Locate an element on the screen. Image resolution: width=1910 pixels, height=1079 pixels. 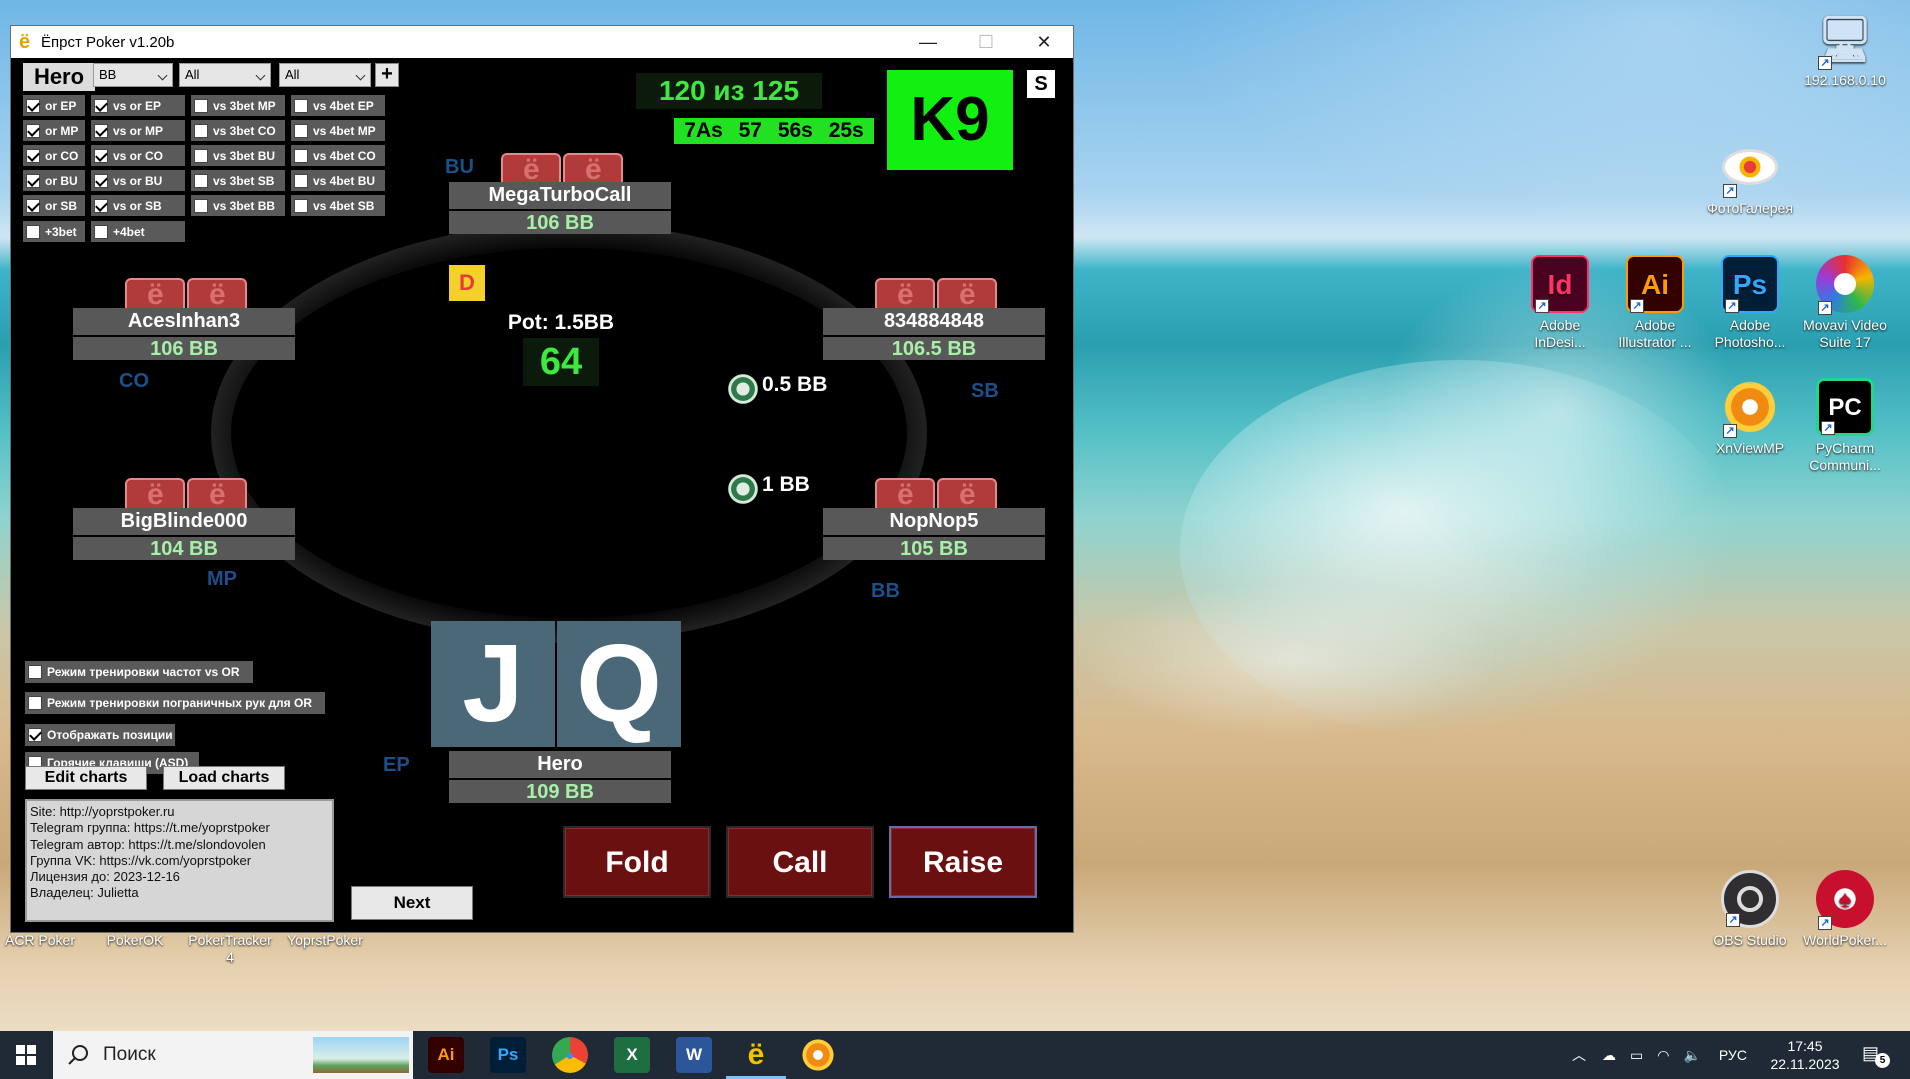
wifi-icon: ◠ is located at coordinates (1663, 1055).